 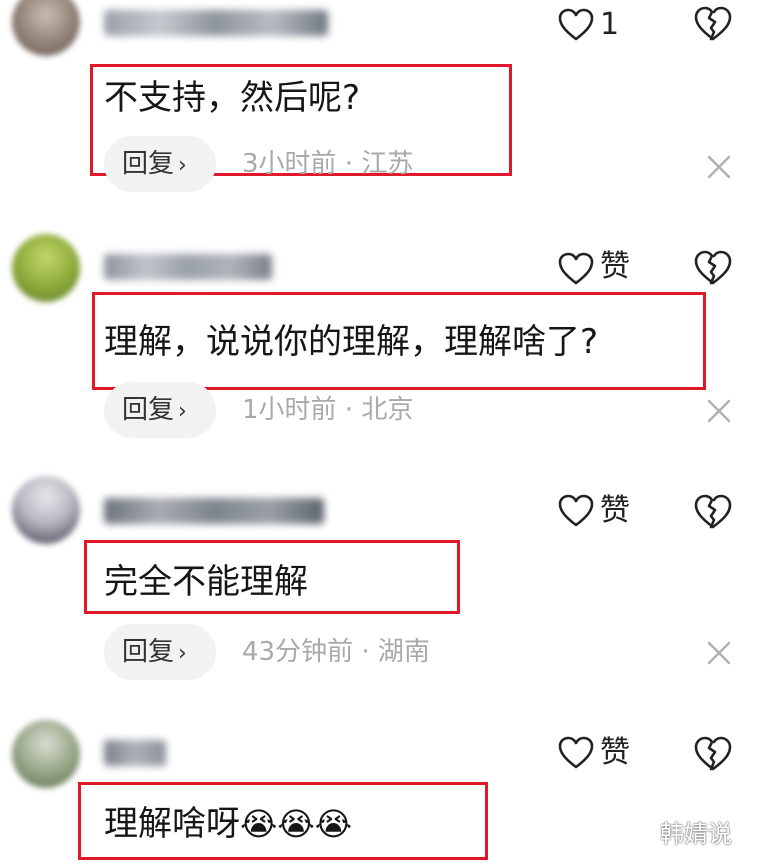 I want to click on avatar, so click(x=46, y=754).